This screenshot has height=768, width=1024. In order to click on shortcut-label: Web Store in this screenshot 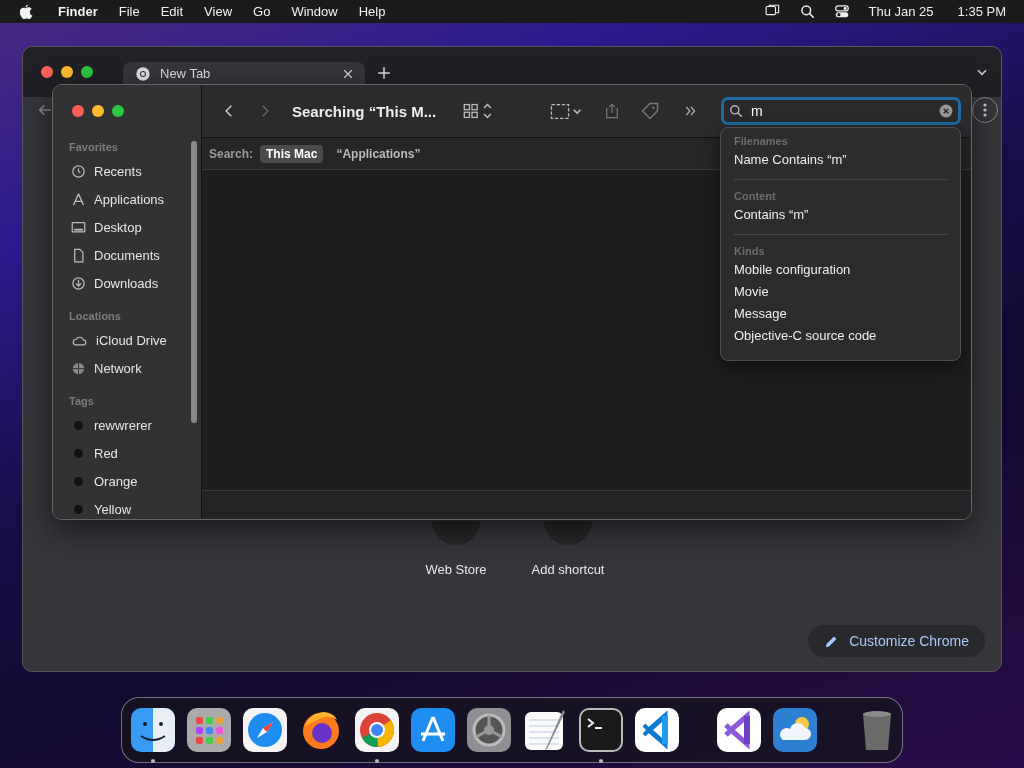, I will do `click(456, 569)`.